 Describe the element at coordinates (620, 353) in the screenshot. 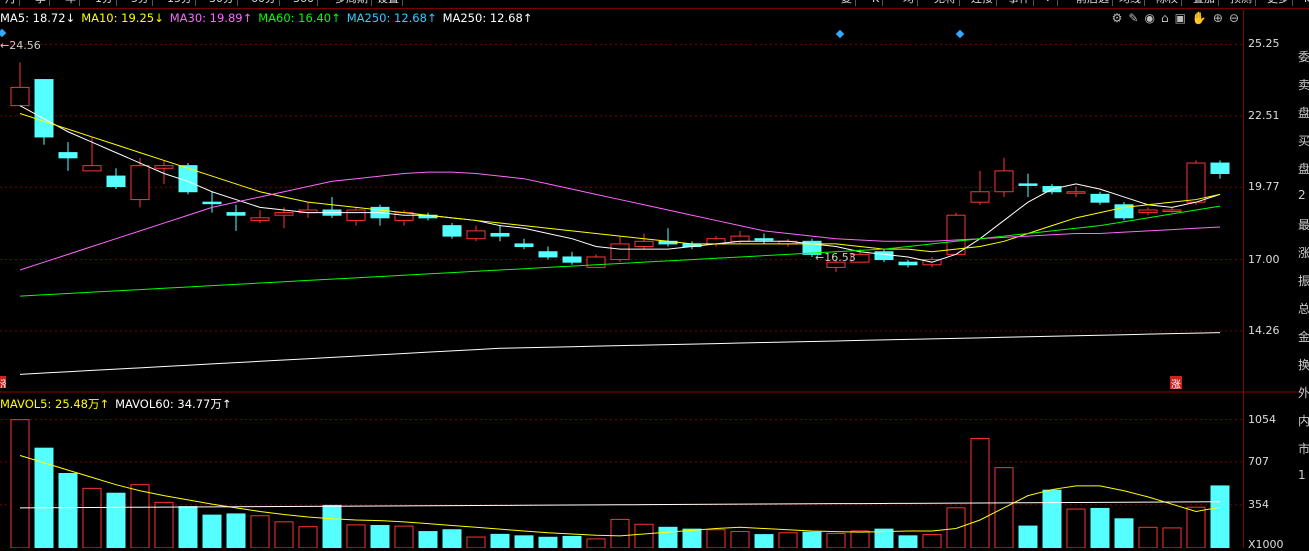

I see `ma-line-ma250` at that location.